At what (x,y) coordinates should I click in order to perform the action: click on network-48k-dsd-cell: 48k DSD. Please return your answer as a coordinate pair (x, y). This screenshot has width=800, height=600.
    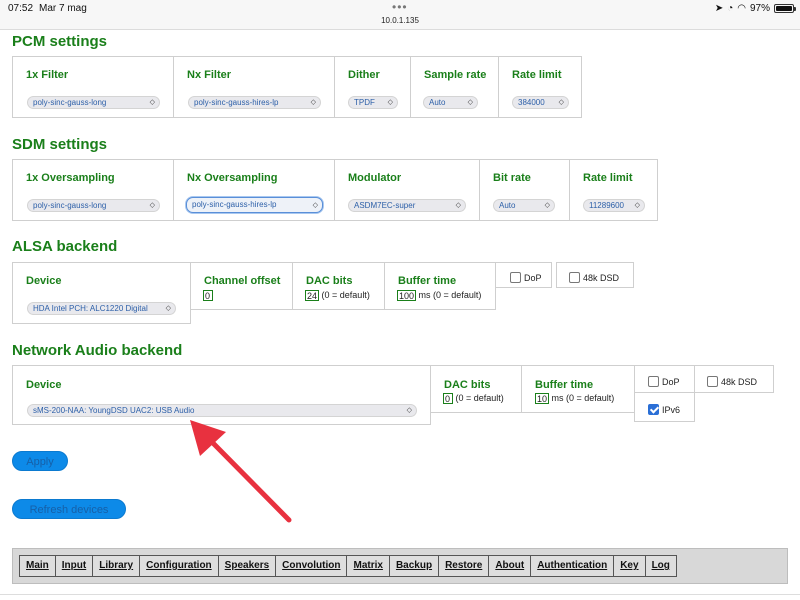
    Looking at the image, I should click on (734, 379).